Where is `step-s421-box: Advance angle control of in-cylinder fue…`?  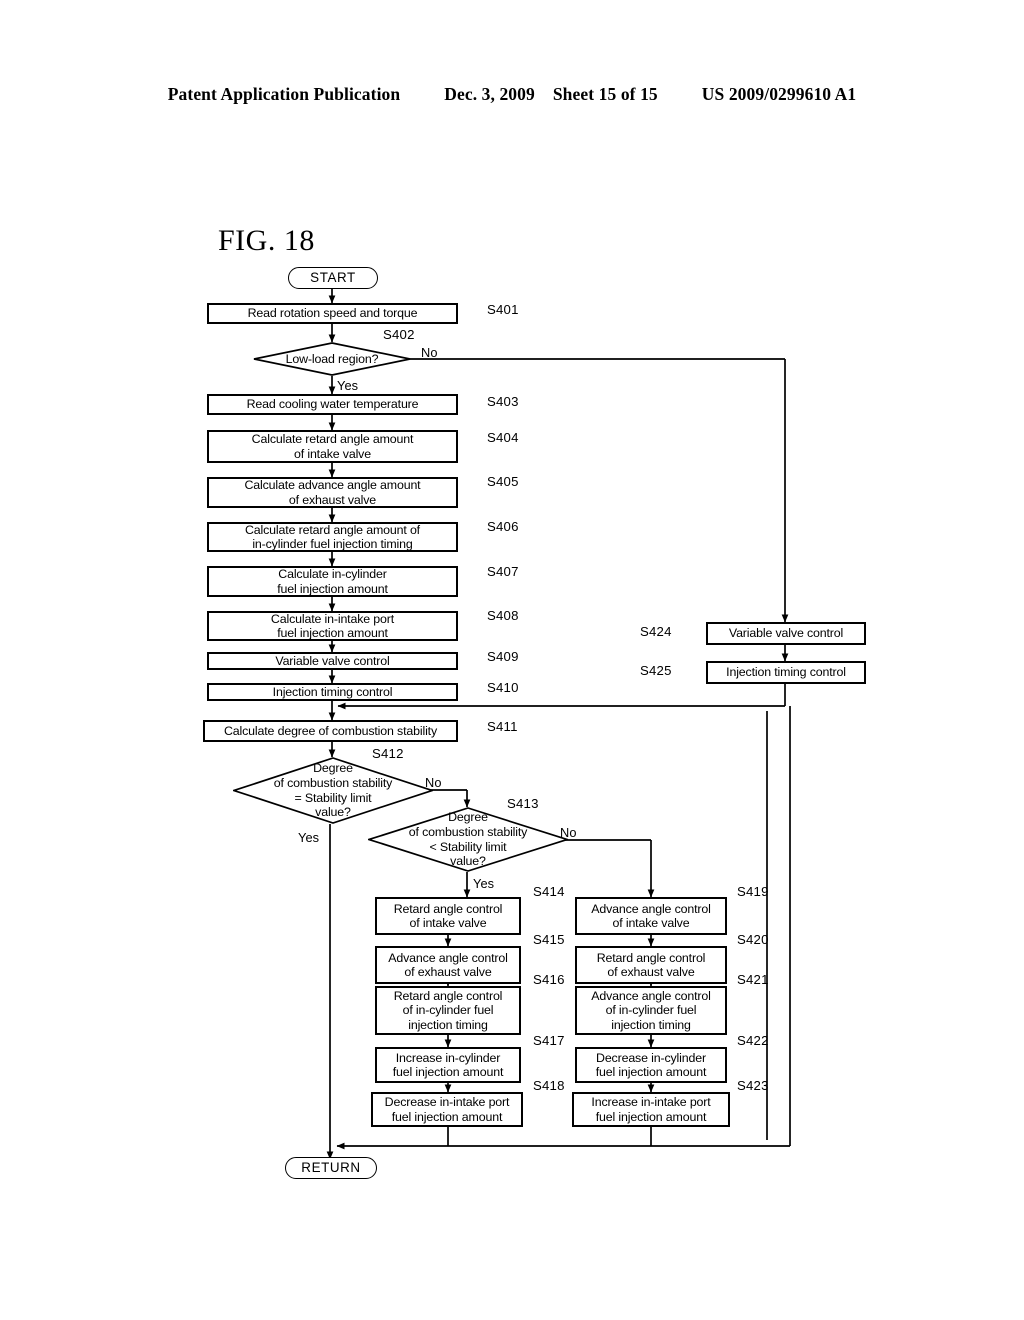 step-s421-box: Advance angle control of in-cylinder fue… is located at coordinates (651, 1010).